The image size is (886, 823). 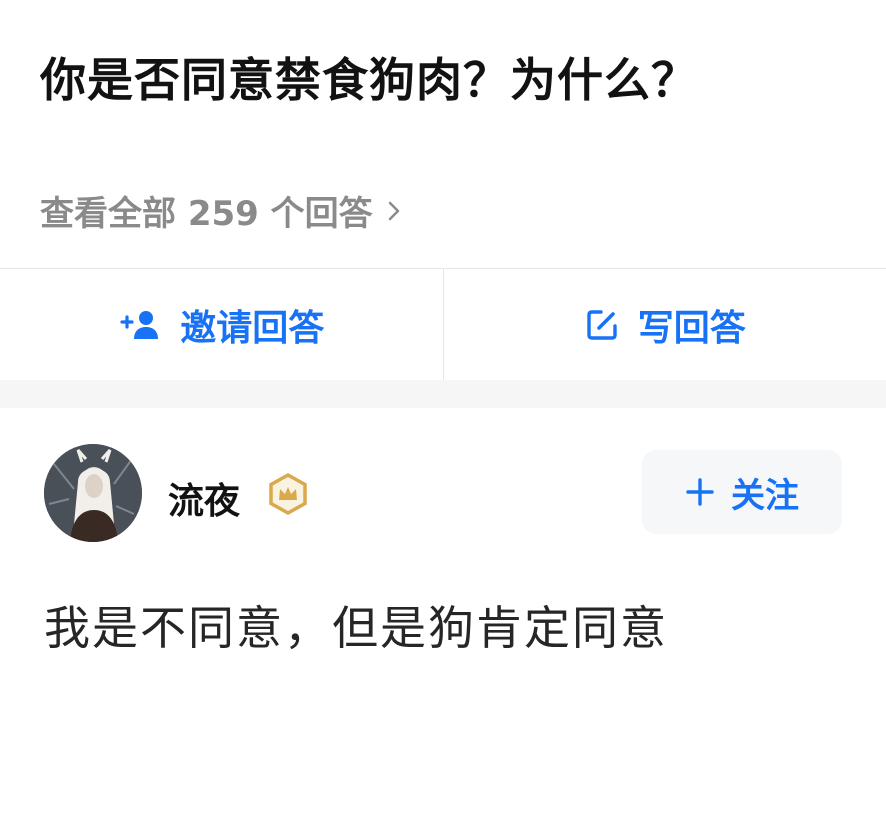 What do you see at coordinates (356, 628) in the screenshot?
I see `answer-content: 我是不同意，但是狗肯定同意` at bounding box center [356, 628].